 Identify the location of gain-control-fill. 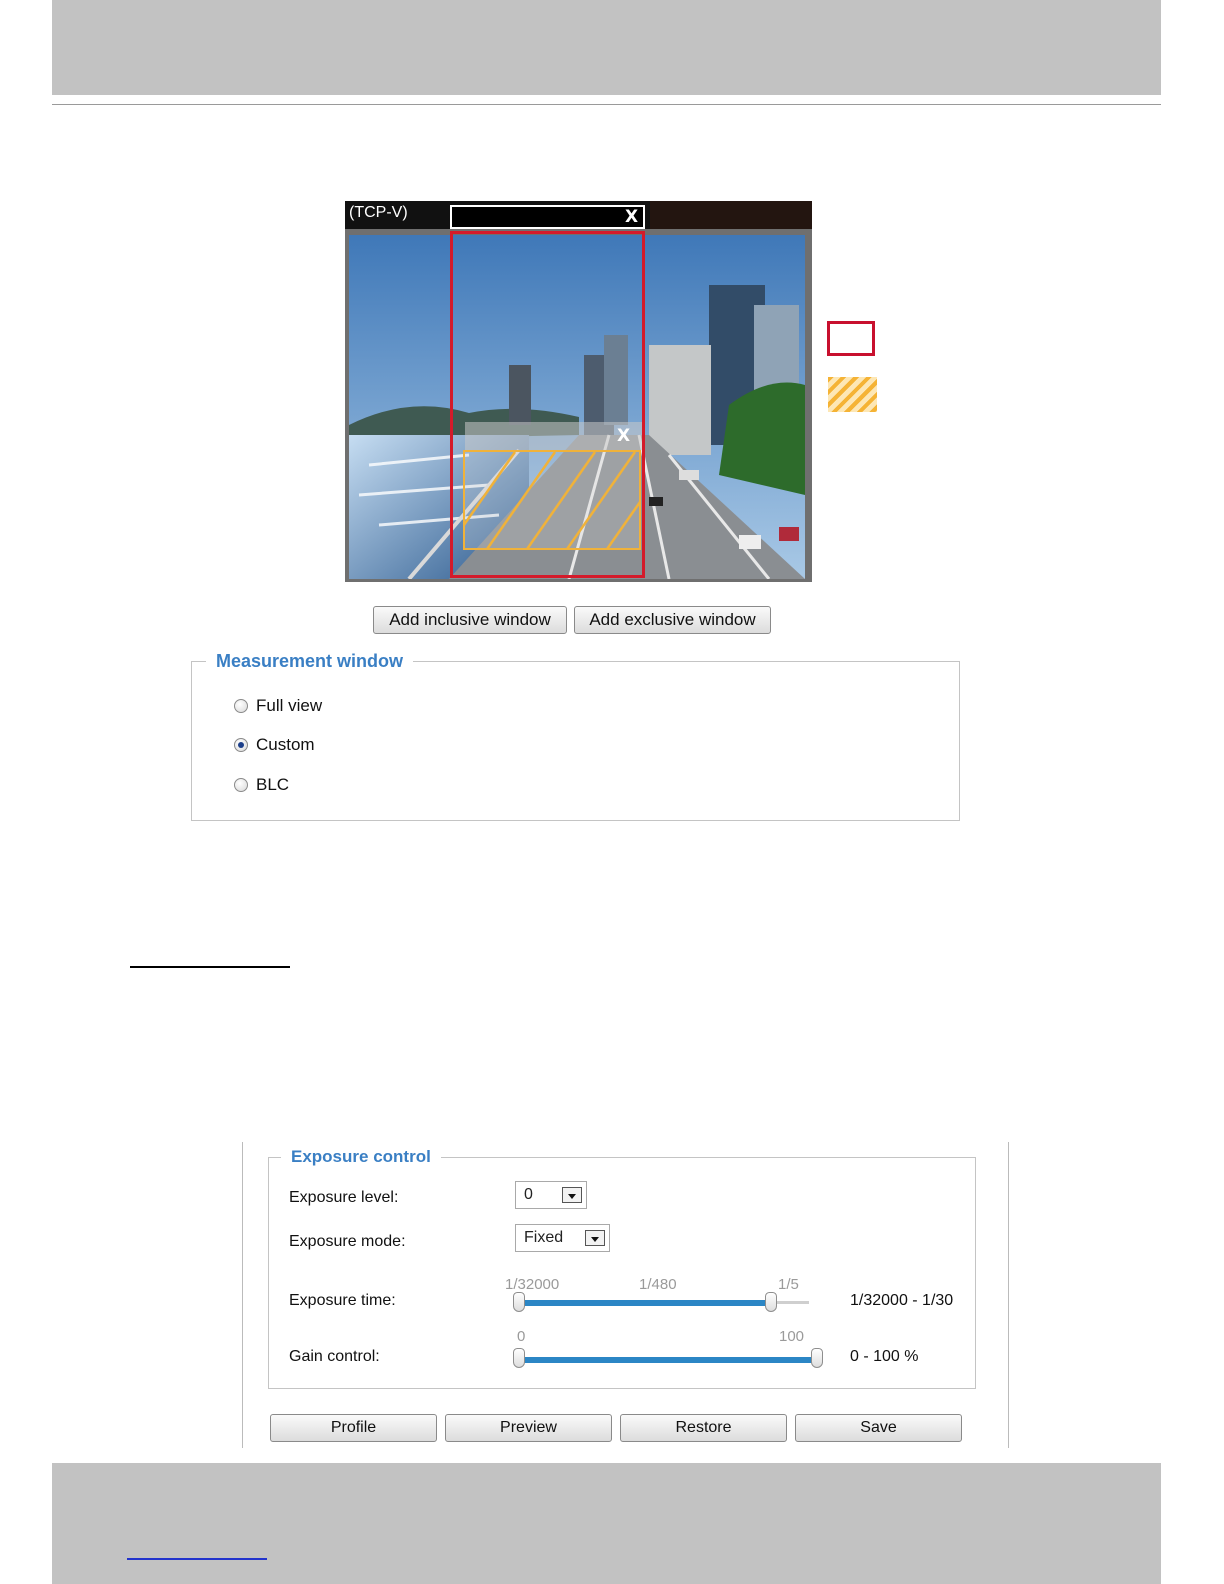
(668, 1360).